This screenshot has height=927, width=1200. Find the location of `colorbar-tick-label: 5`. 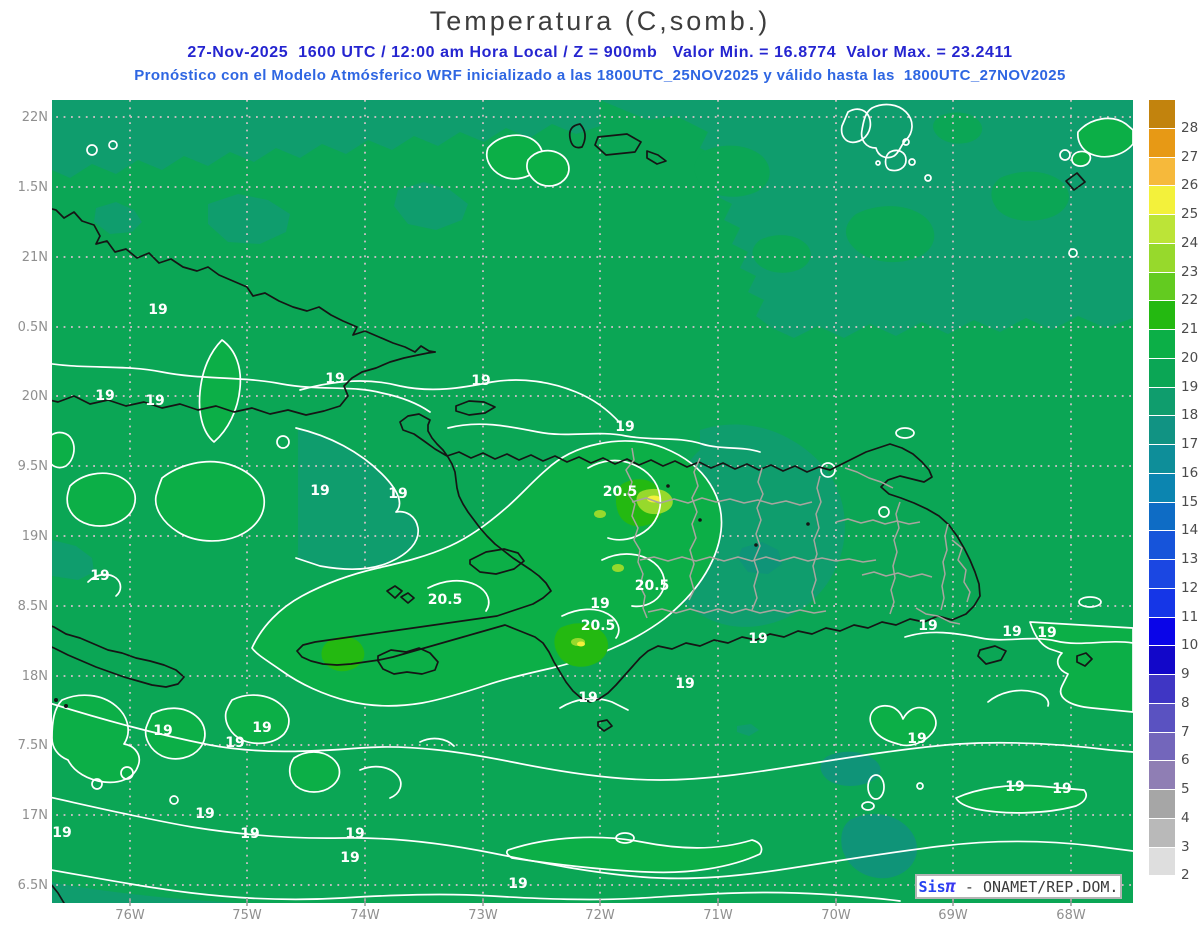

colorbar-tick-label: 5 is located at coordinates (1185, 789).